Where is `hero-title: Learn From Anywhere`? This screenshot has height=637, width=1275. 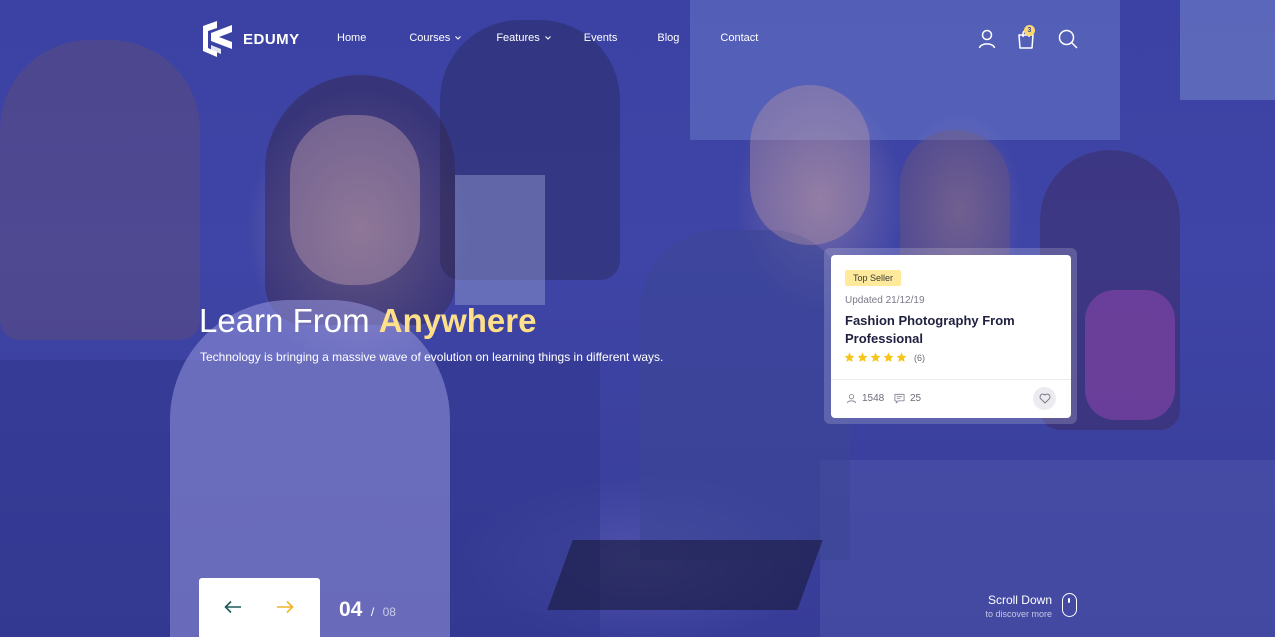
hero-title: Learn From Anywhere is located at coordinates (367, 321).